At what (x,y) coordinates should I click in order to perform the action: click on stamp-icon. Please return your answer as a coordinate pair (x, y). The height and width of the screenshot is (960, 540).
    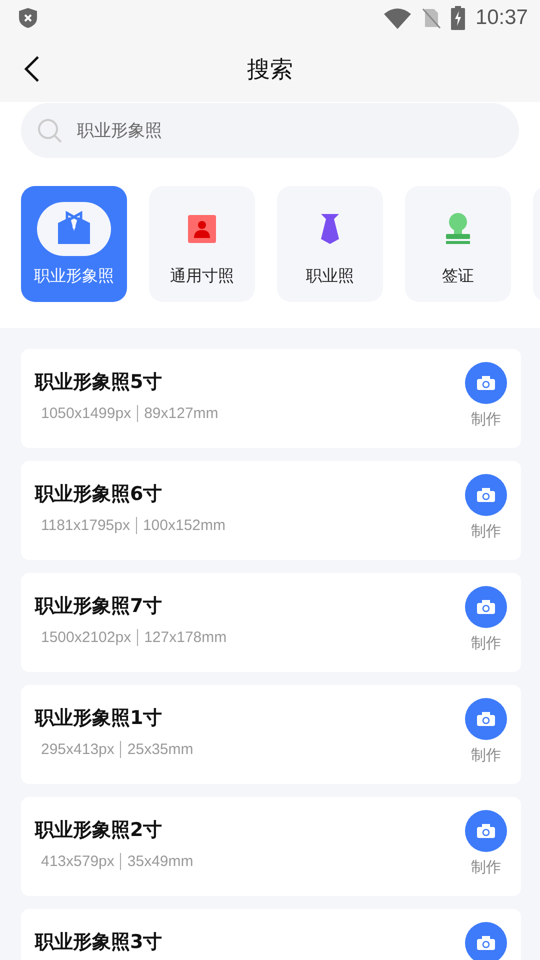
    Looking at the image, I should click on (458, 229).